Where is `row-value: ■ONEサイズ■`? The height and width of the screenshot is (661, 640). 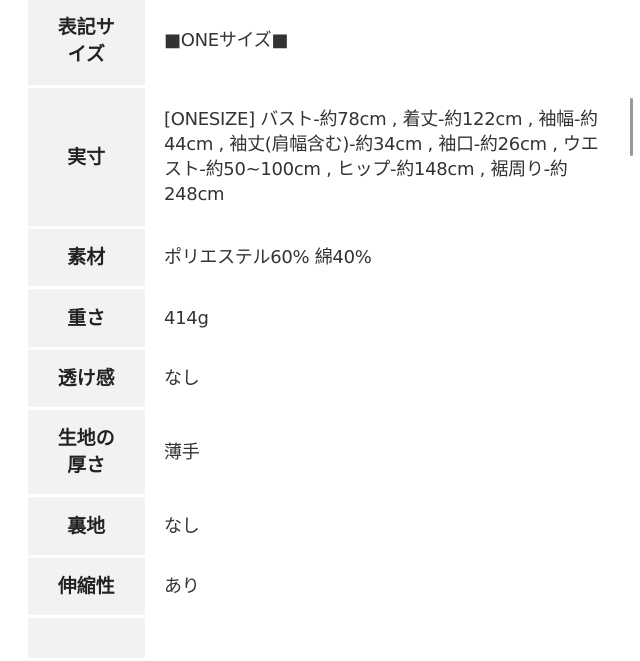 row-value: ■ONEサイズ■ is located at coordinates (381, 42).